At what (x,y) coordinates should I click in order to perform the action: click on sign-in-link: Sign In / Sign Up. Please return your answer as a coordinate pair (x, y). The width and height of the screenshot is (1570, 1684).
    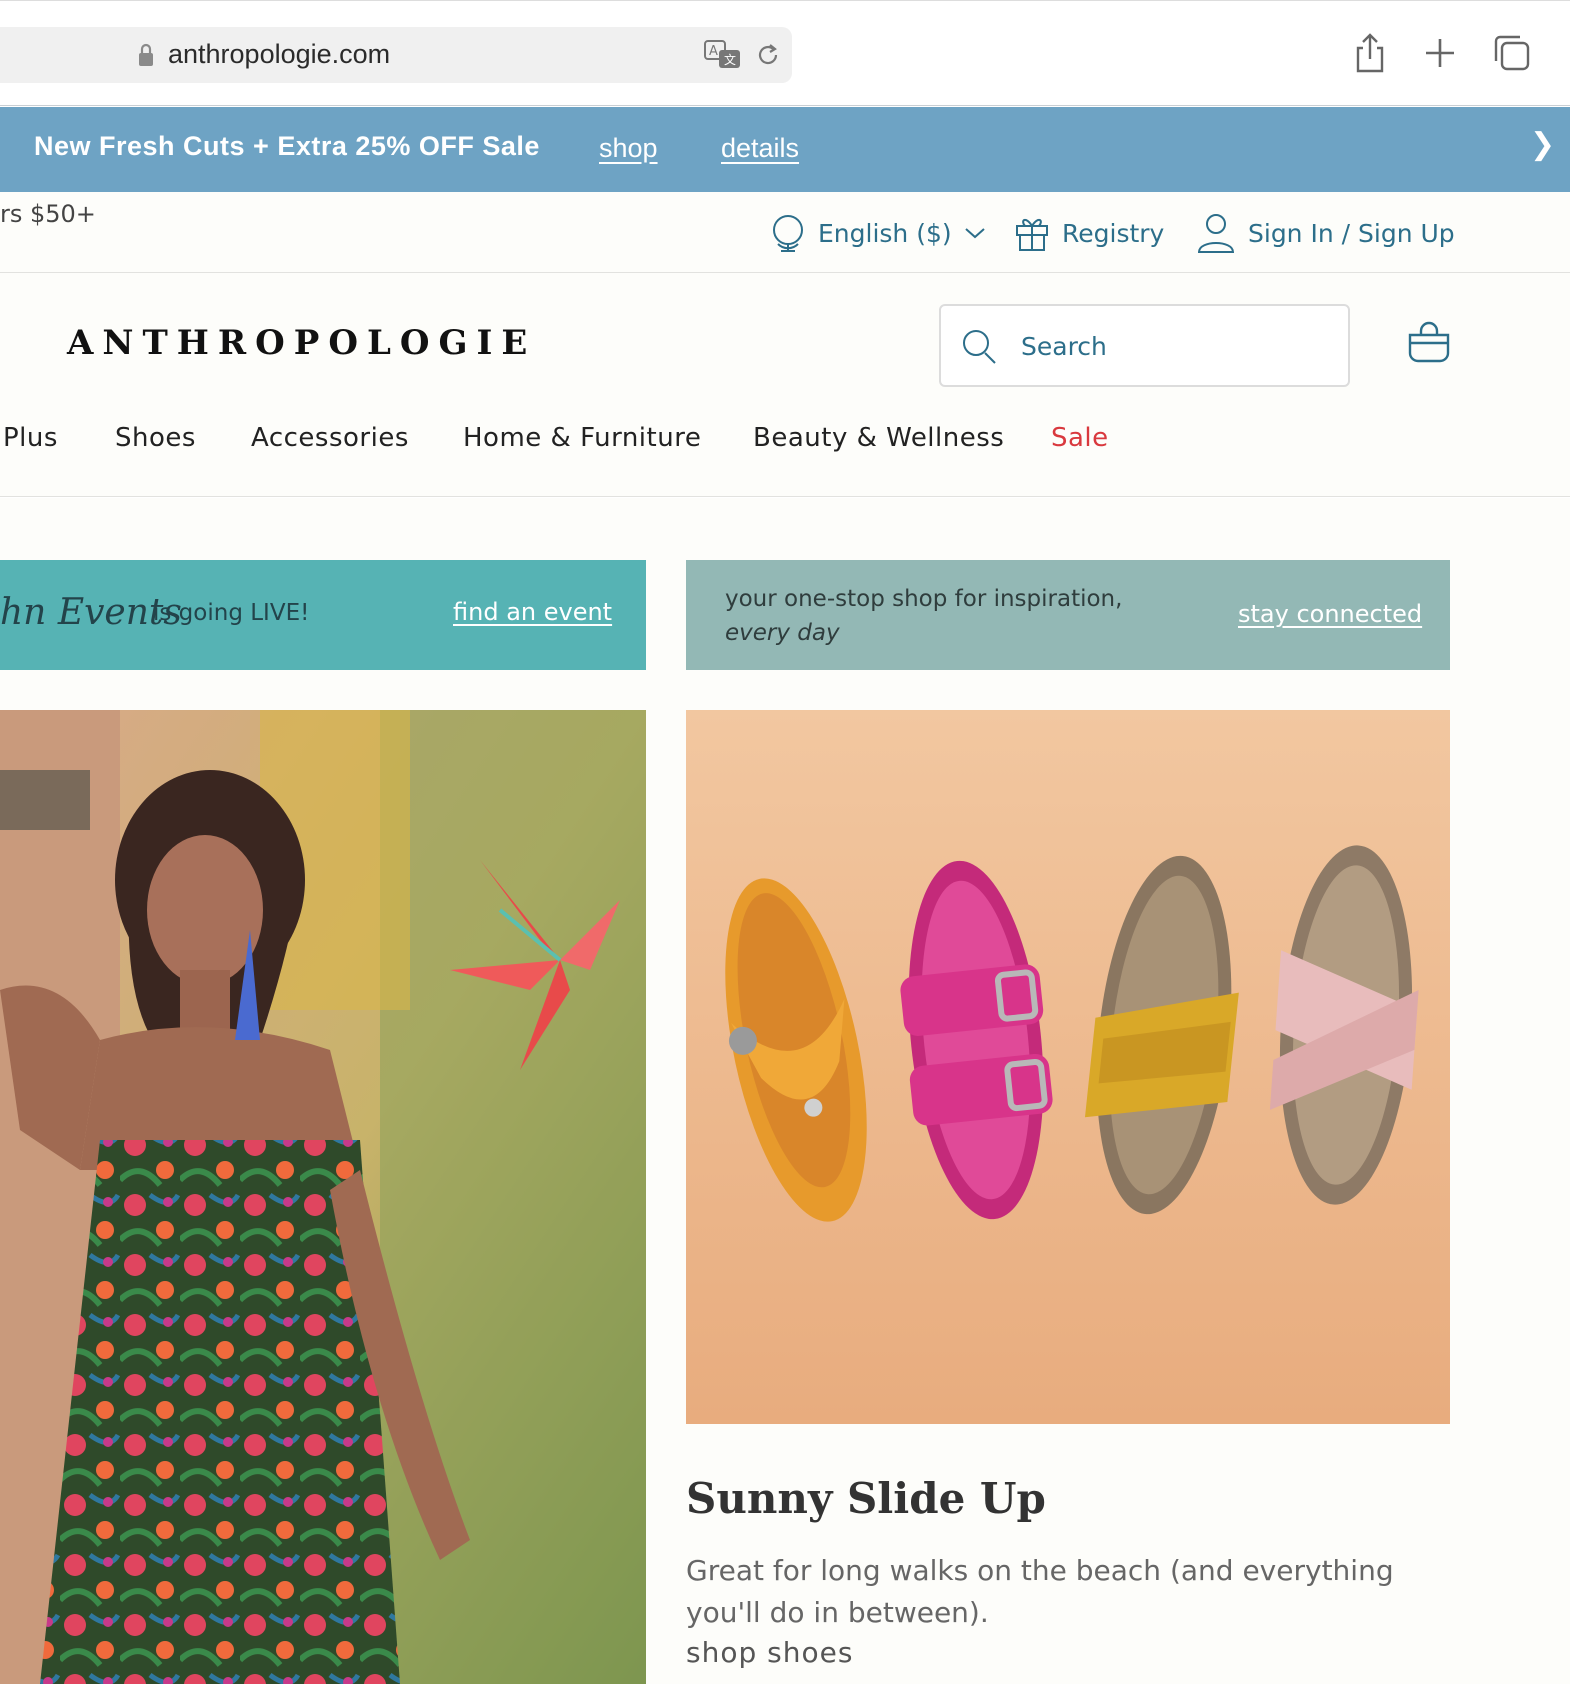
    Looking at the image, I should click on (1325, 233).